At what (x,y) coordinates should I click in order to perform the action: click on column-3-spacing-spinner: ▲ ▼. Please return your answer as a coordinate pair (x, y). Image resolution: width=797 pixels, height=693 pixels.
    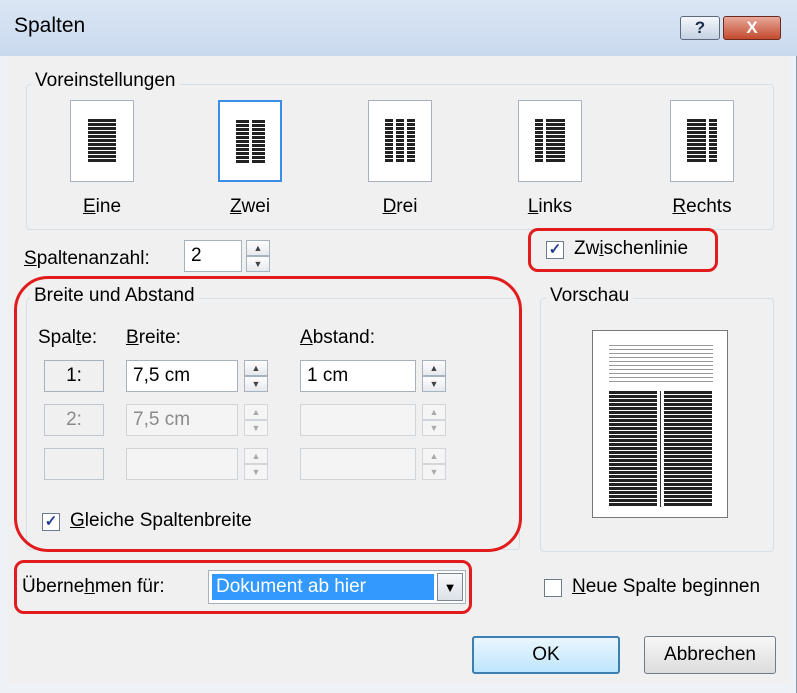
    Looking at the image, I should click on (434, 464).